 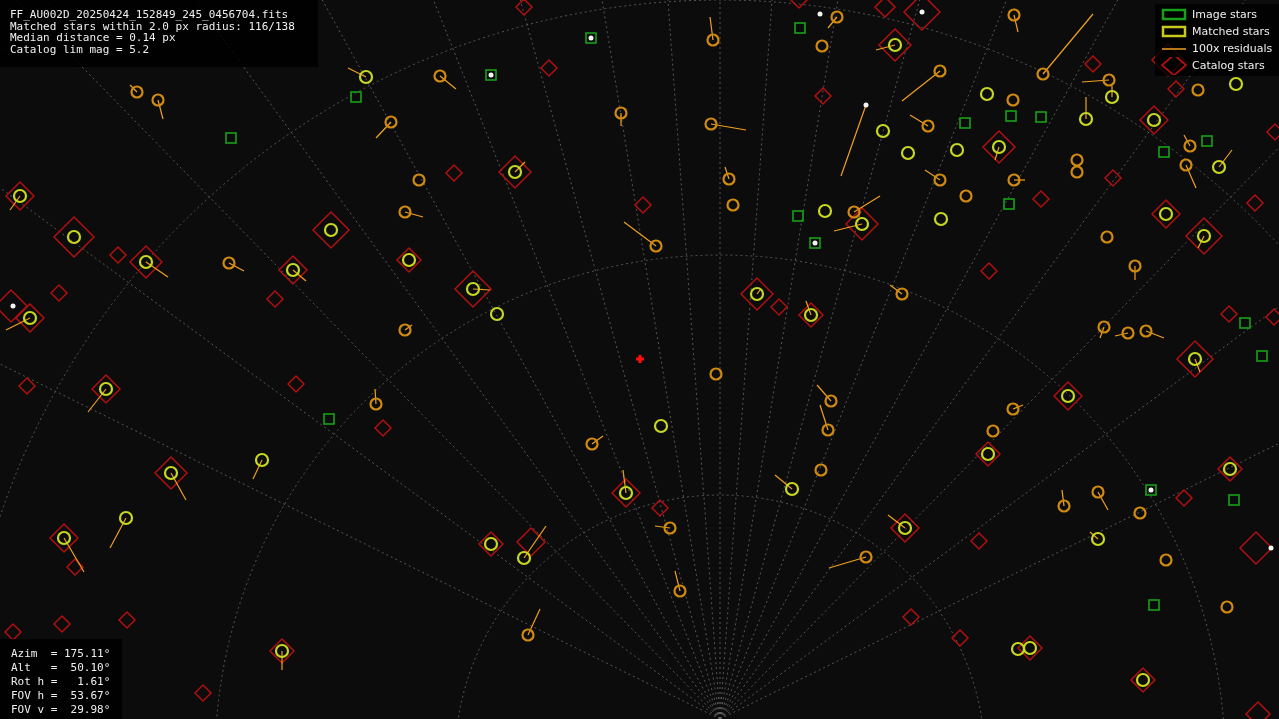 What do you see at coordinates (61, 710) in the screenshot?
I see `pointing-text: FOV v = 29.98°` at bounding box center [61, 710].